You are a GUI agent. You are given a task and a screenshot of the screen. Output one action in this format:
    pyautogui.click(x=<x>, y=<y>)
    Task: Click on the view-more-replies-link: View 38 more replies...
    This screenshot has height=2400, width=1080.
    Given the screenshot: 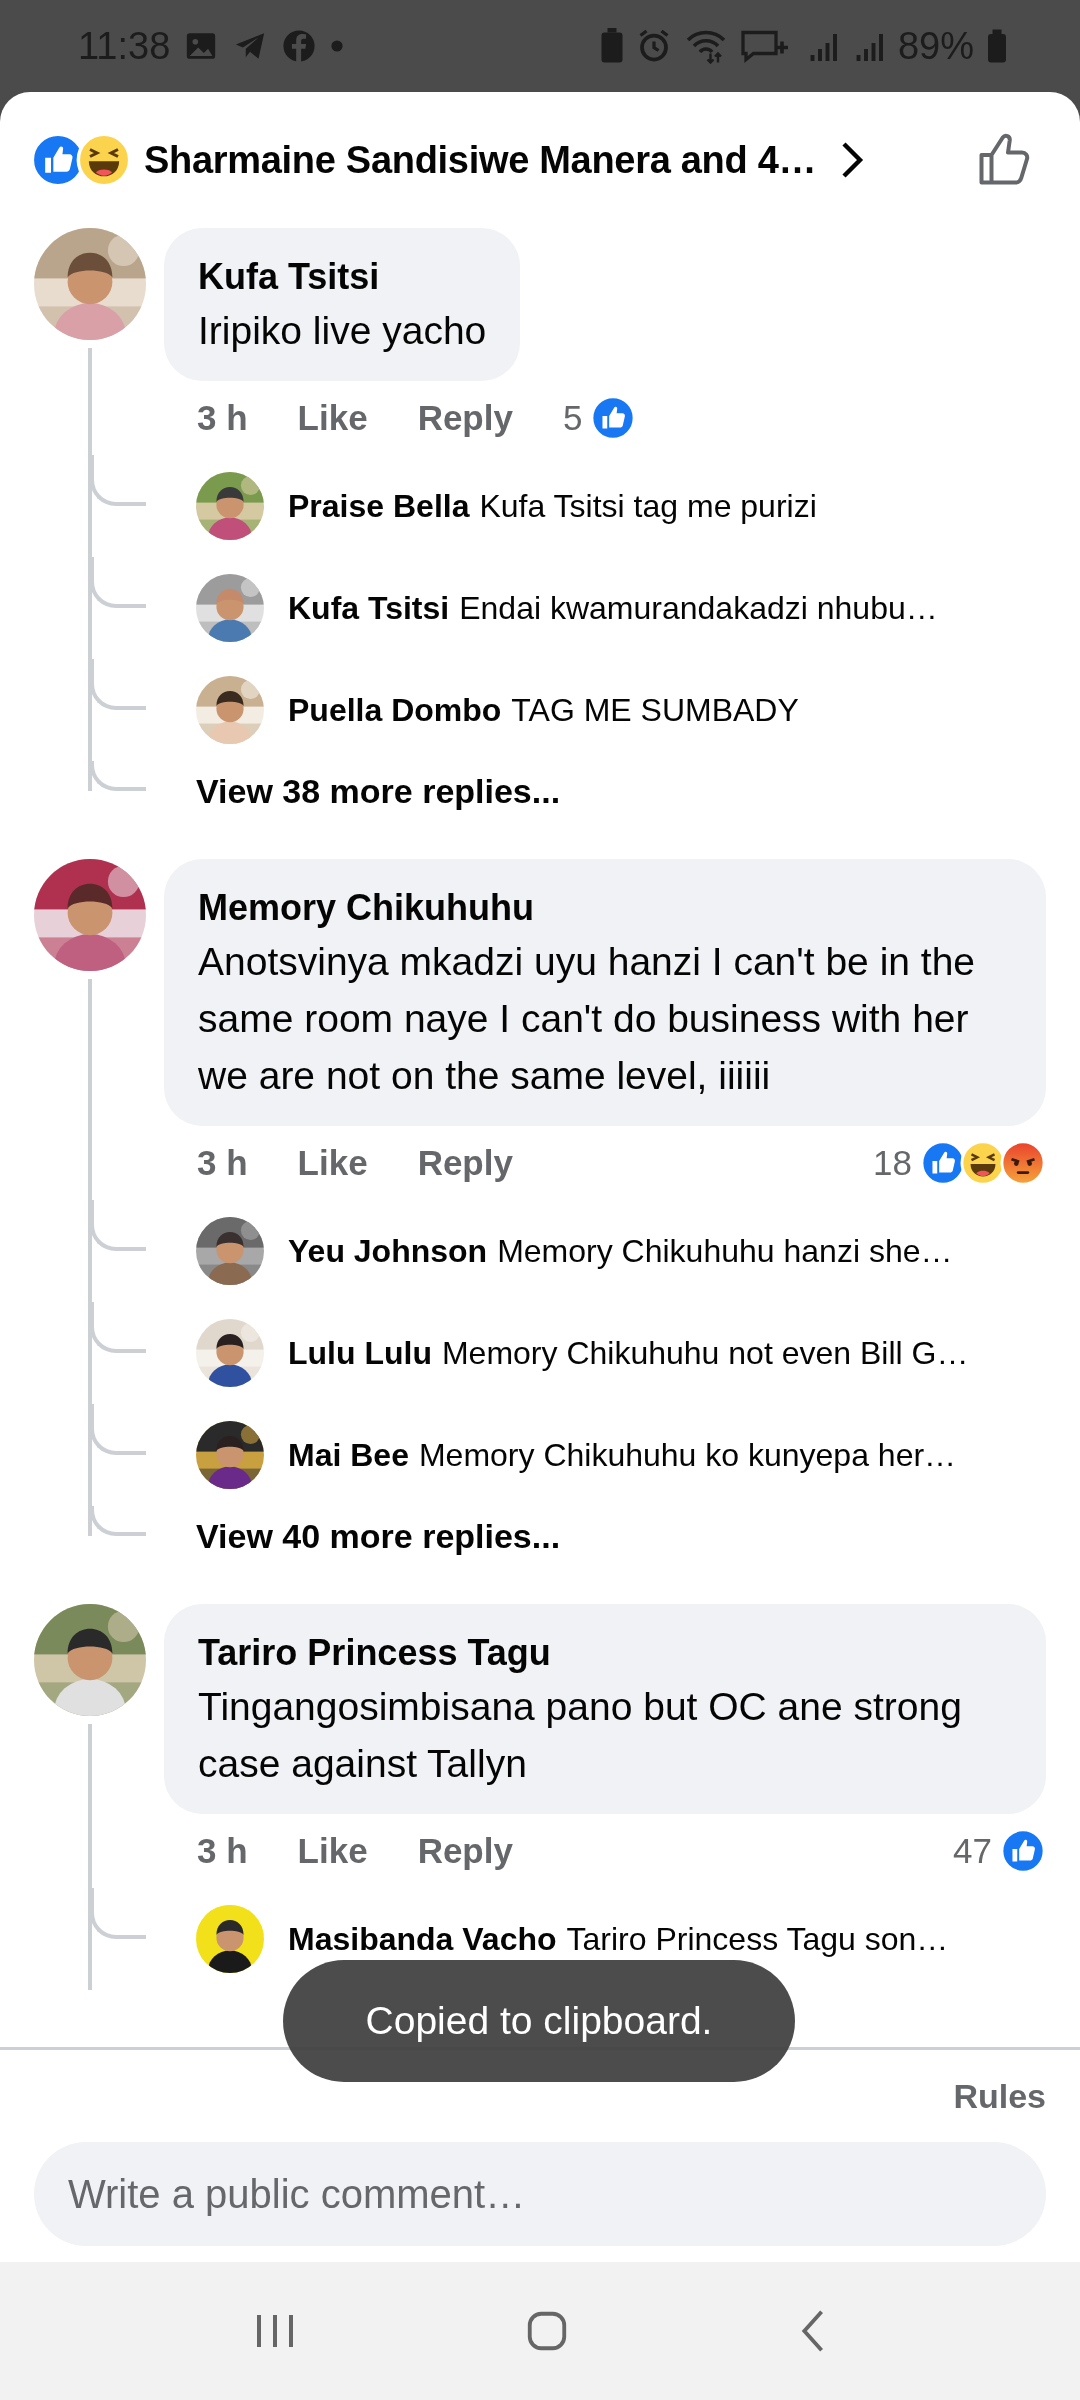 What is the action you would take?
    pyautogui.click(x=378, y=791)
    